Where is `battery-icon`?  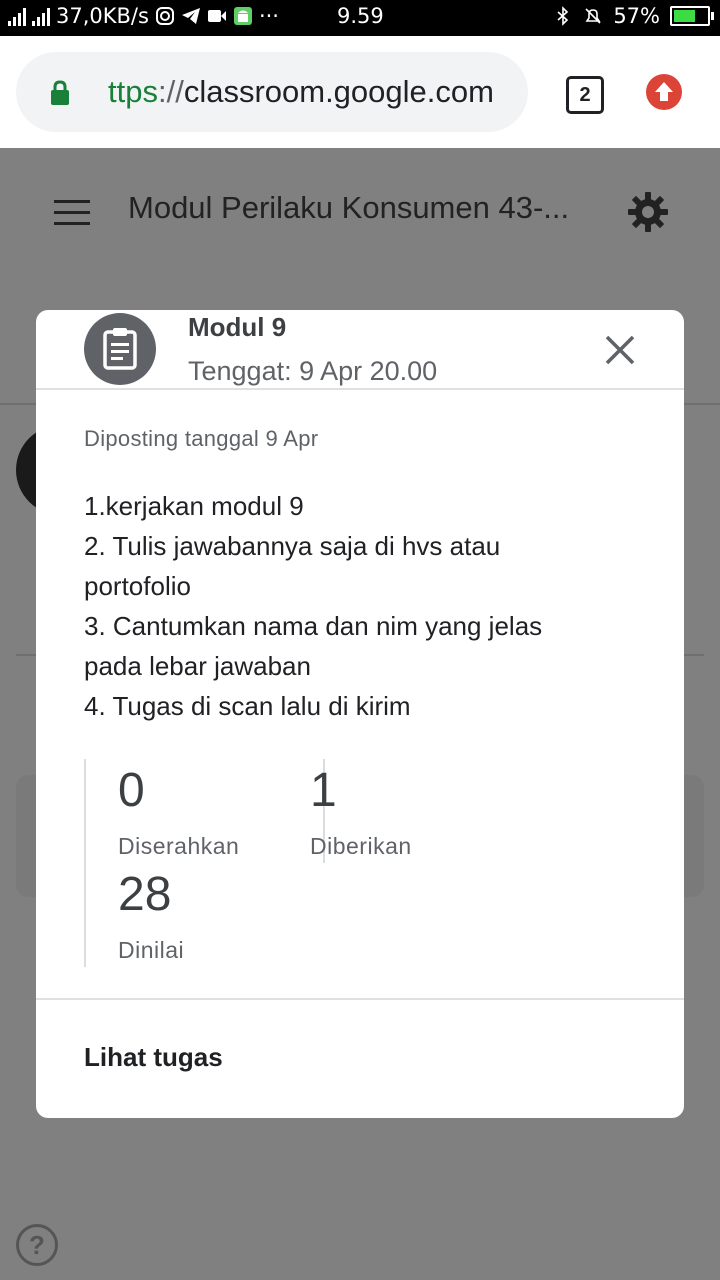
battery-icon is located at coordinates (692, 16).